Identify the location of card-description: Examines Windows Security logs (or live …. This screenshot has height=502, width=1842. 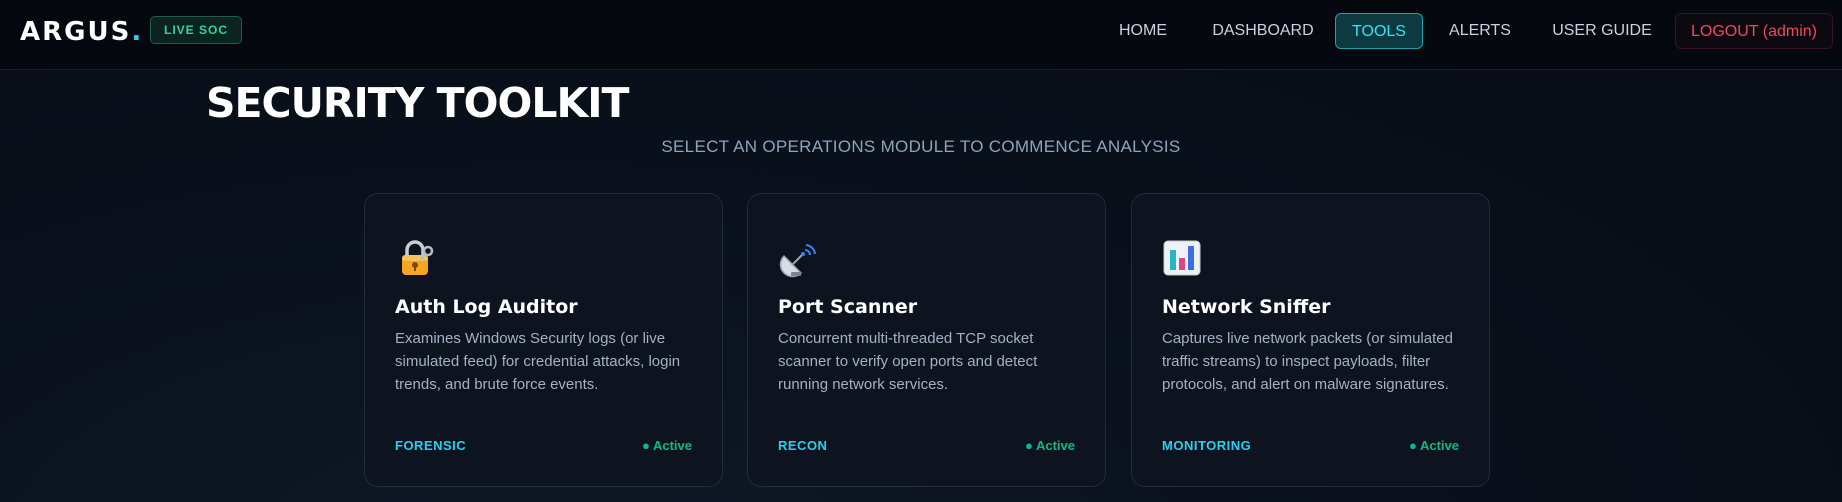
(538, 361).